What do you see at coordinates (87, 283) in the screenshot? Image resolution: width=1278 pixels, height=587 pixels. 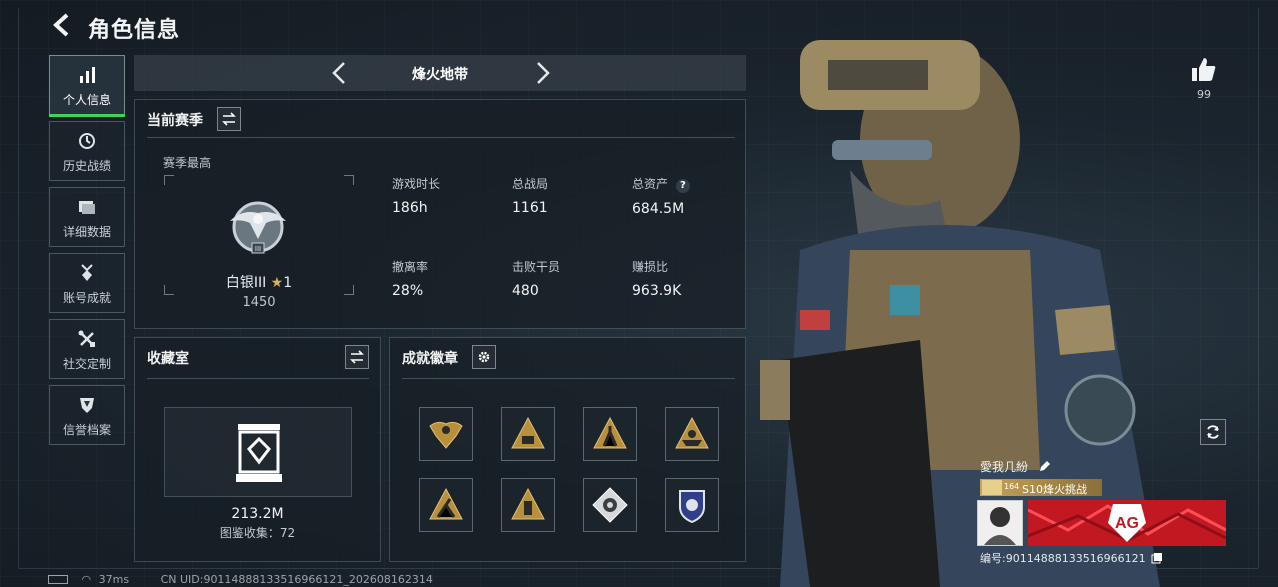 I see `sidebar-item-achievements: 账号成就` at bounding box center [87, 283].